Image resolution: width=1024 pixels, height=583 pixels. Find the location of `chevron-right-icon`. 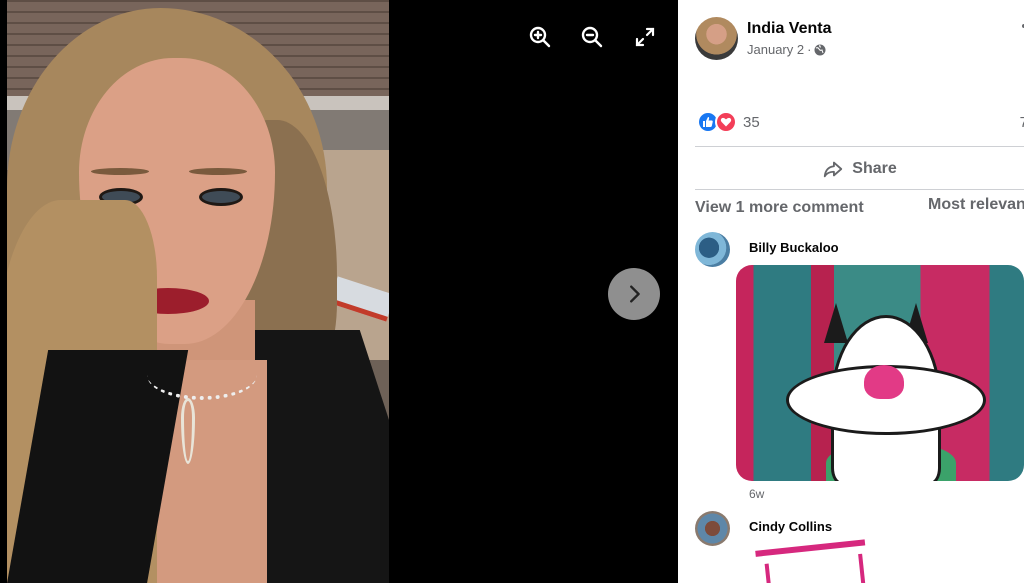

chevron-right-icon is located at coordinates (635, 294).